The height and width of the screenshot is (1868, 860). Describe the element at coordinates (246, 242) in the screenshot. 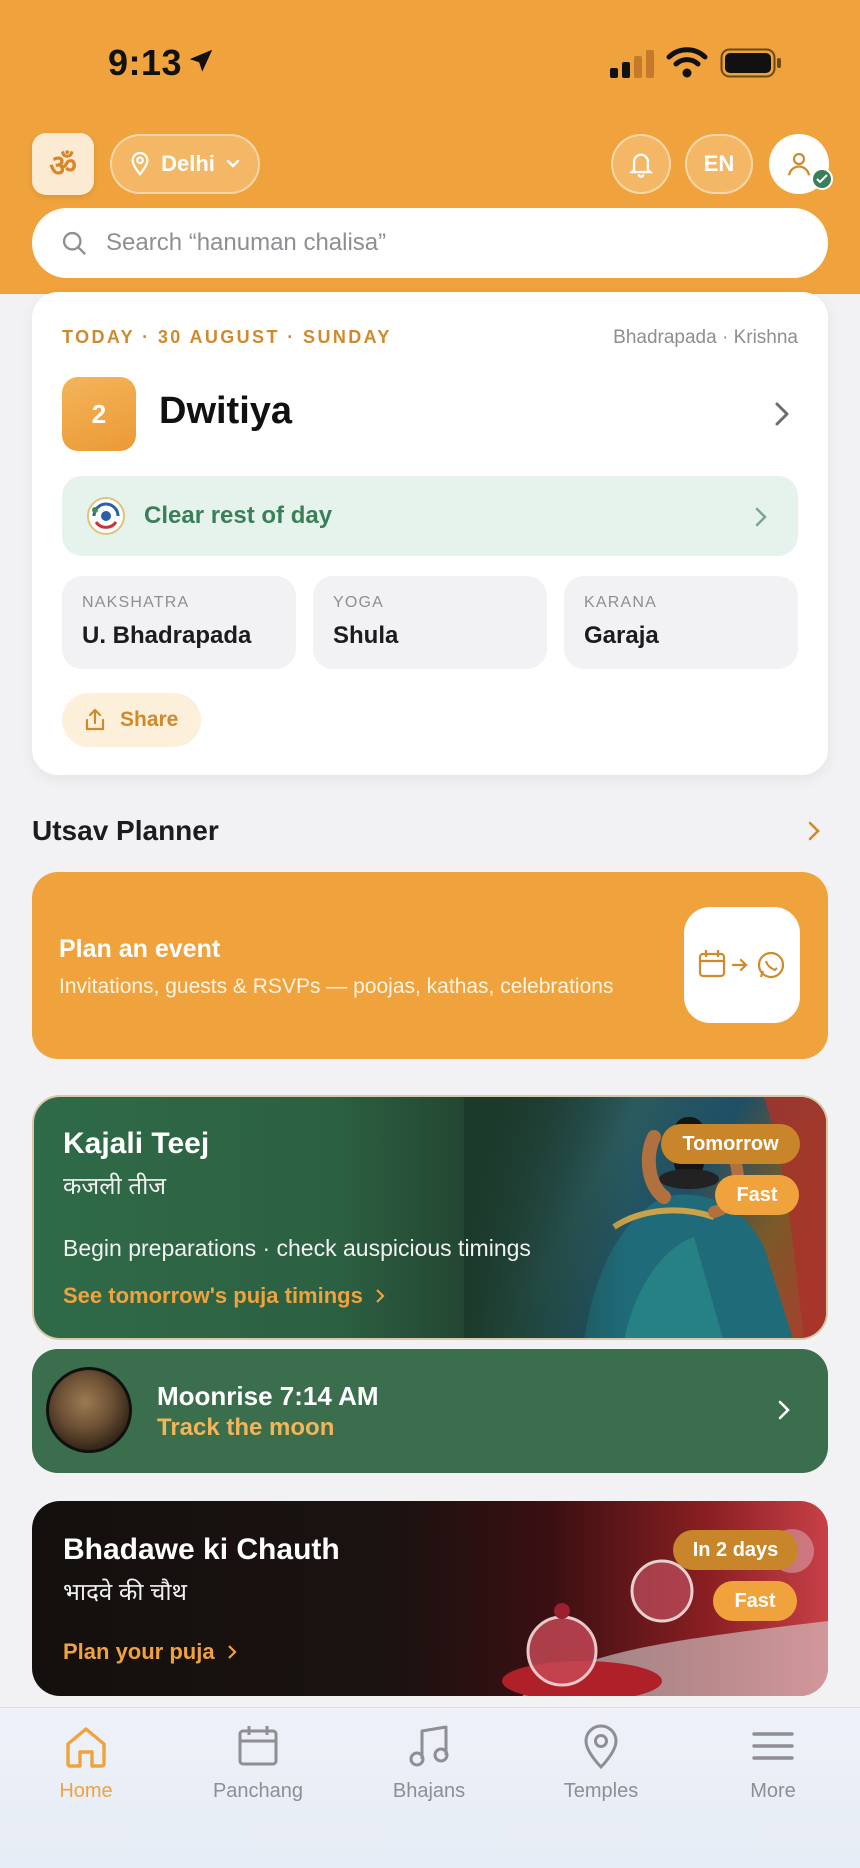

I see `search-placeholder: Search “hanuman chalisa”` at that location.